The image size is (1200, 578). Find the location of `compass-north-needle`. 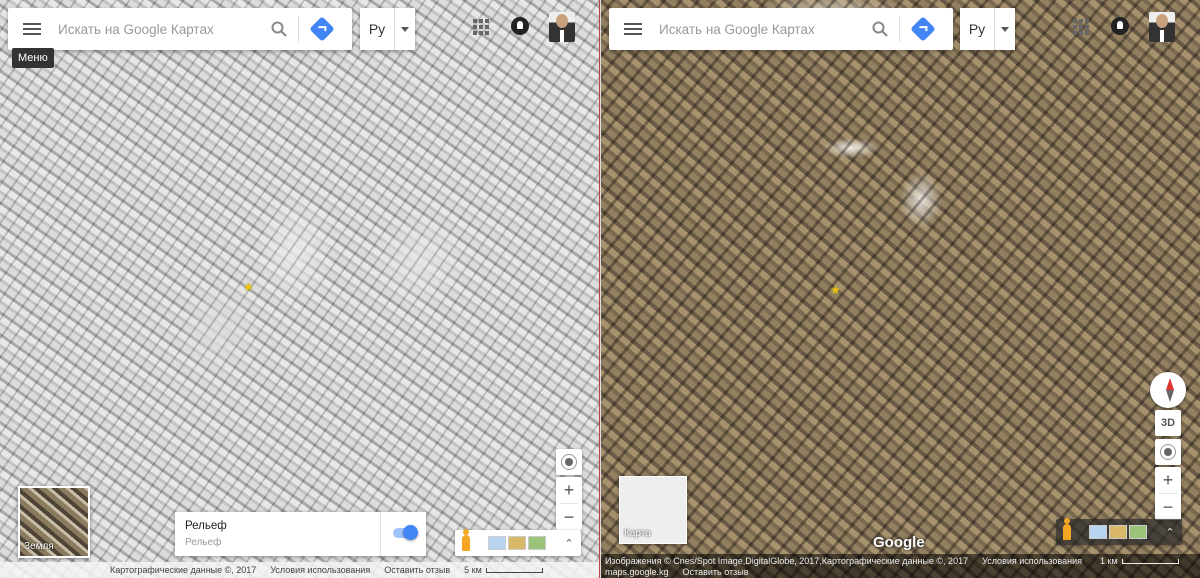

compass-north-needle is located at coordinates (1170, 384).